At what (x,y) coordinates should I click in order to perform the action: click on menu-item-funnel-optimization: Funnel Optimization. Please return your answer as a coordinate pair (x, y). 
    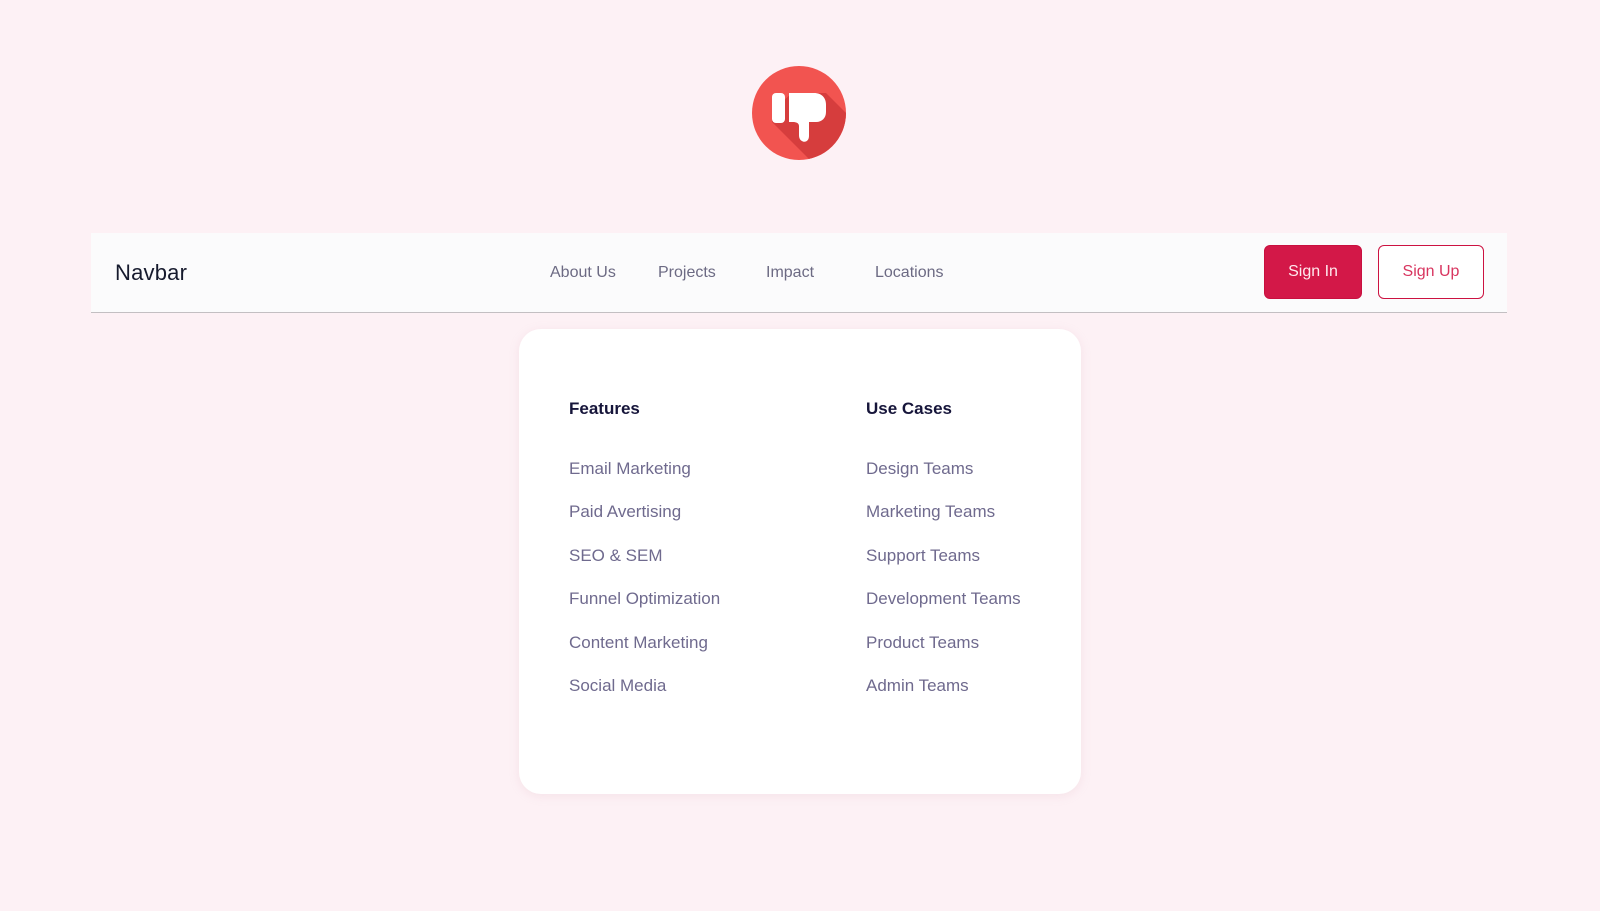
    Looking at the image, I should click on (644, 608).